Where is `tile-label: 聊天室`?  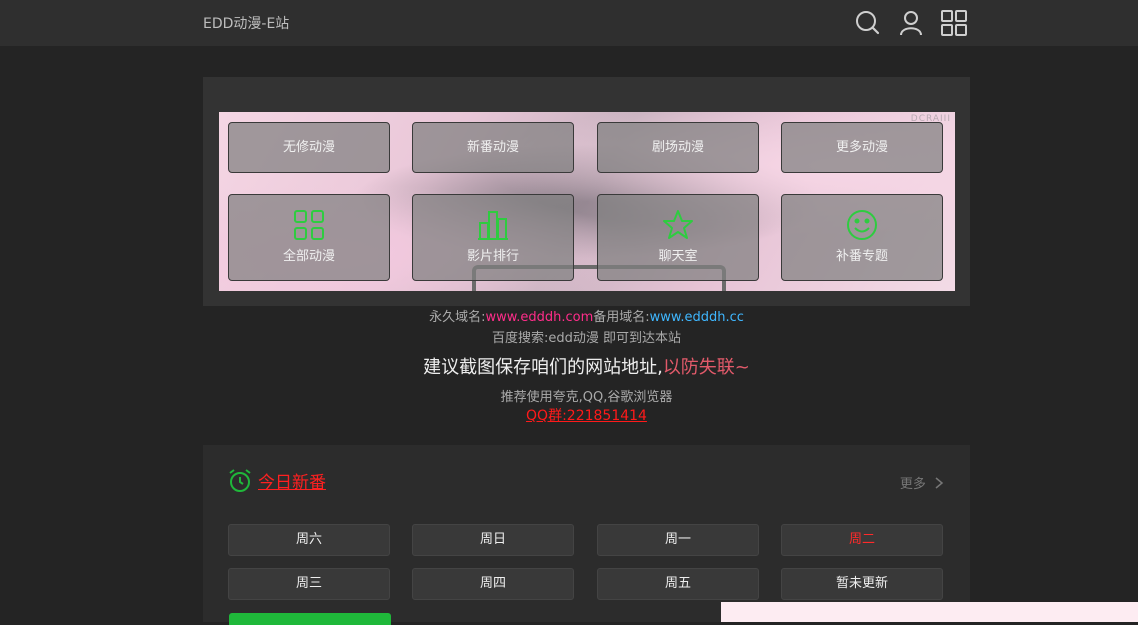 tile-label: 聊天室 is located at coordinates (678, 256).